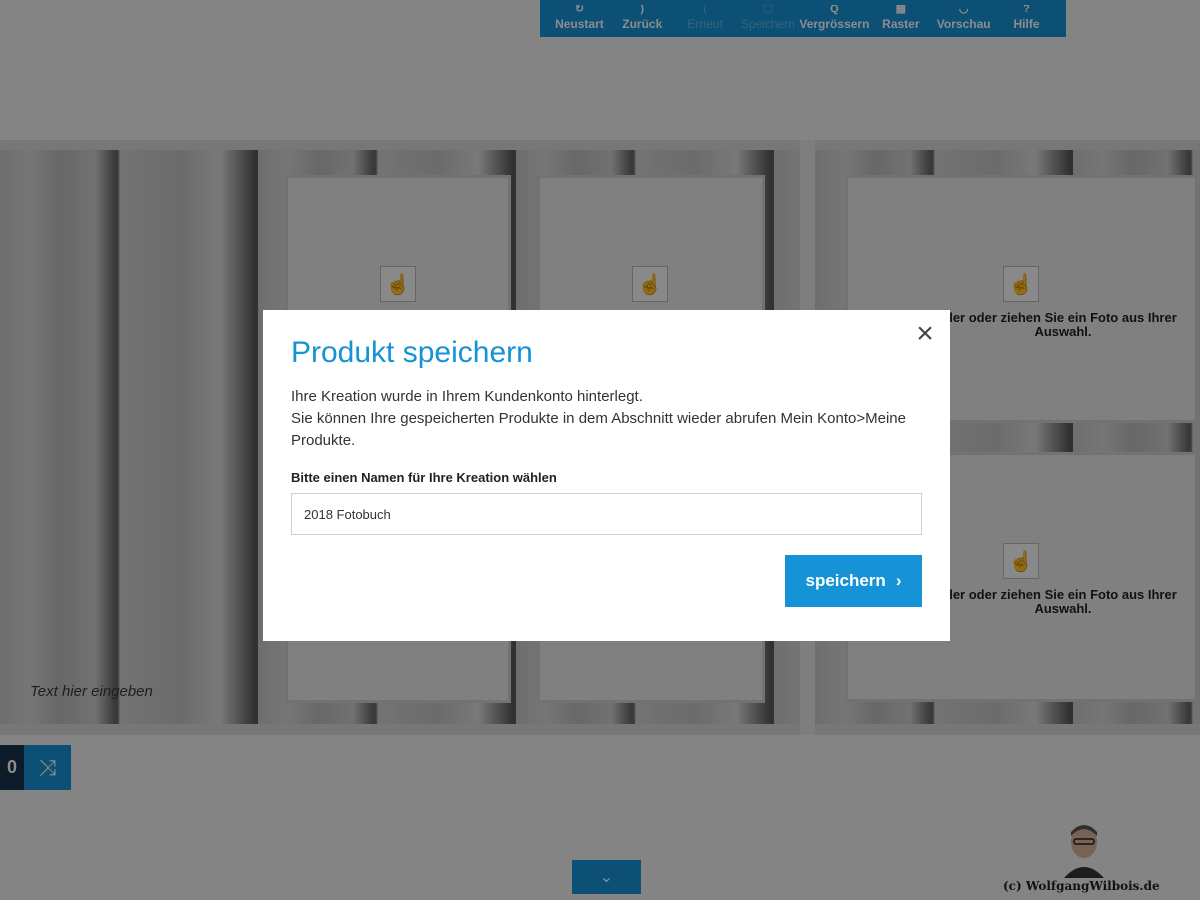  I want to click on chevron-right-icon: ›, so click(898, 580).